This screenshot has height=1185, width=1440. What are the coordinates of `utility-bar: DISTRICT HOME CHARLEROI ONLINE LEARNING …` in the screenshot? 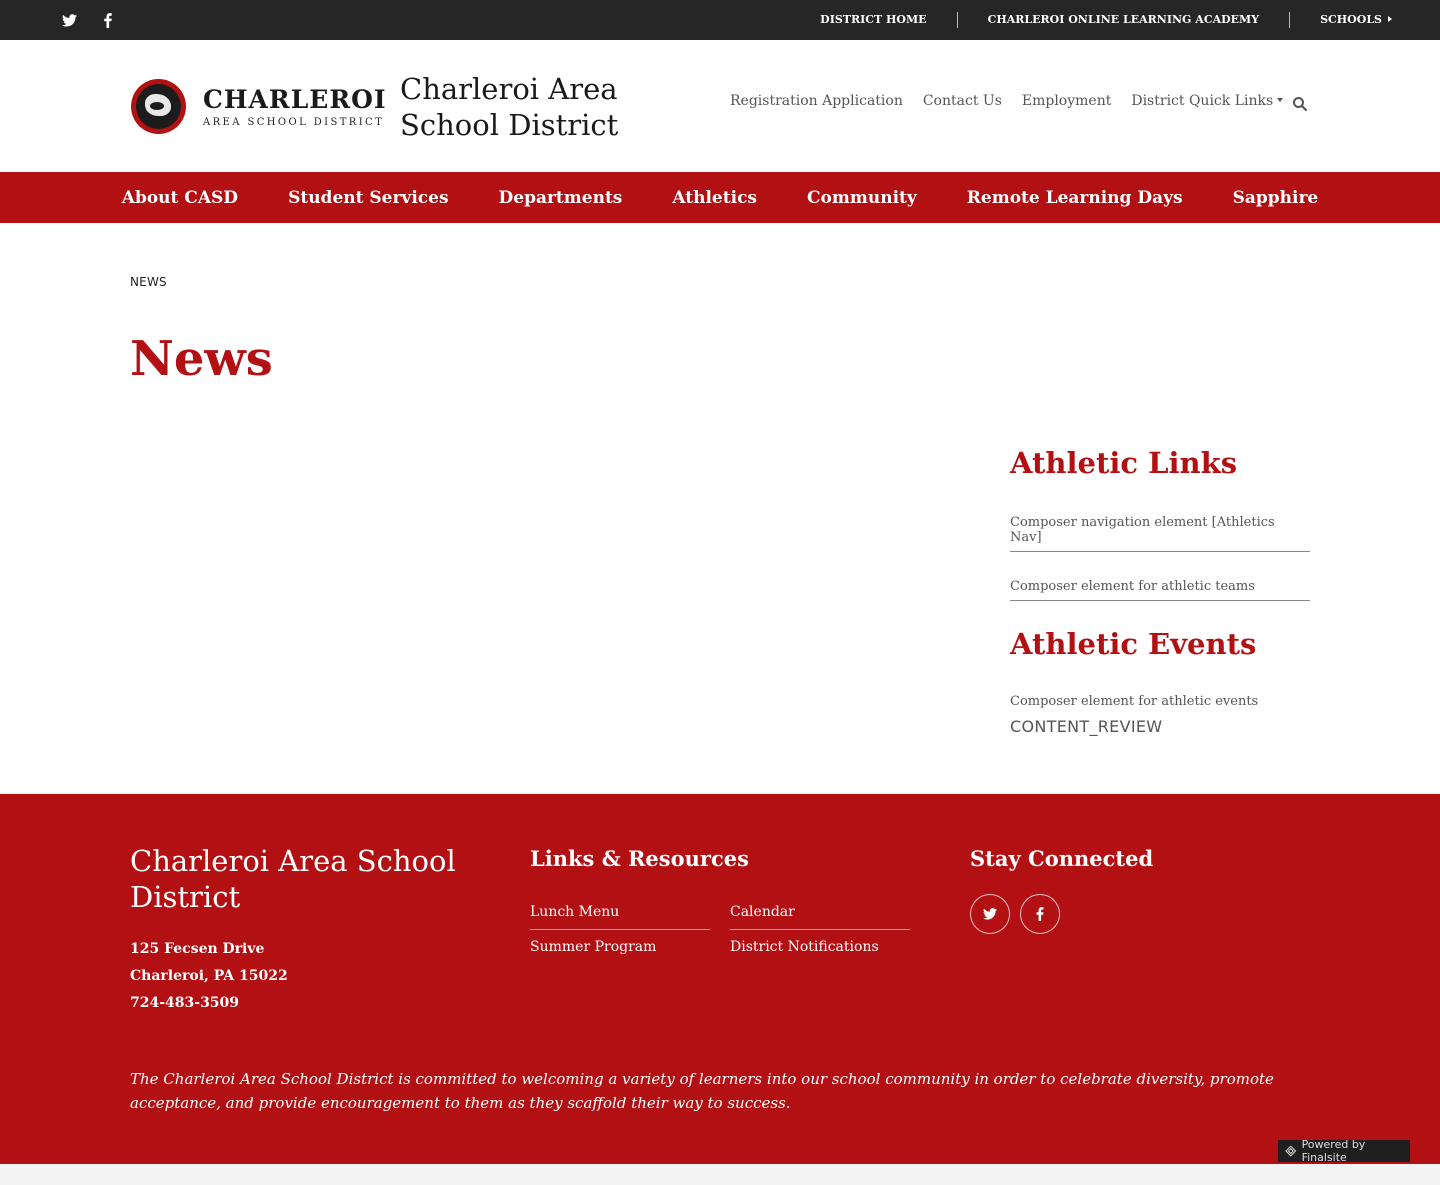 It's located at (720, 20).